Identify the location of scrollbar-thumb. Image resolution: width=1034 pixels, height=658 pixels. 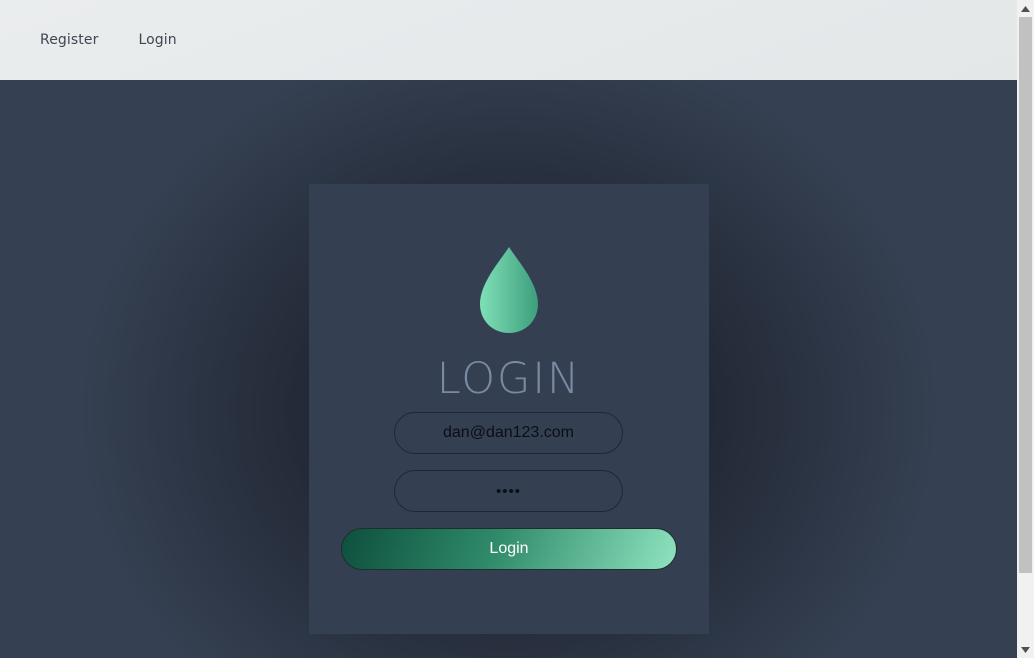
(1025, 295).